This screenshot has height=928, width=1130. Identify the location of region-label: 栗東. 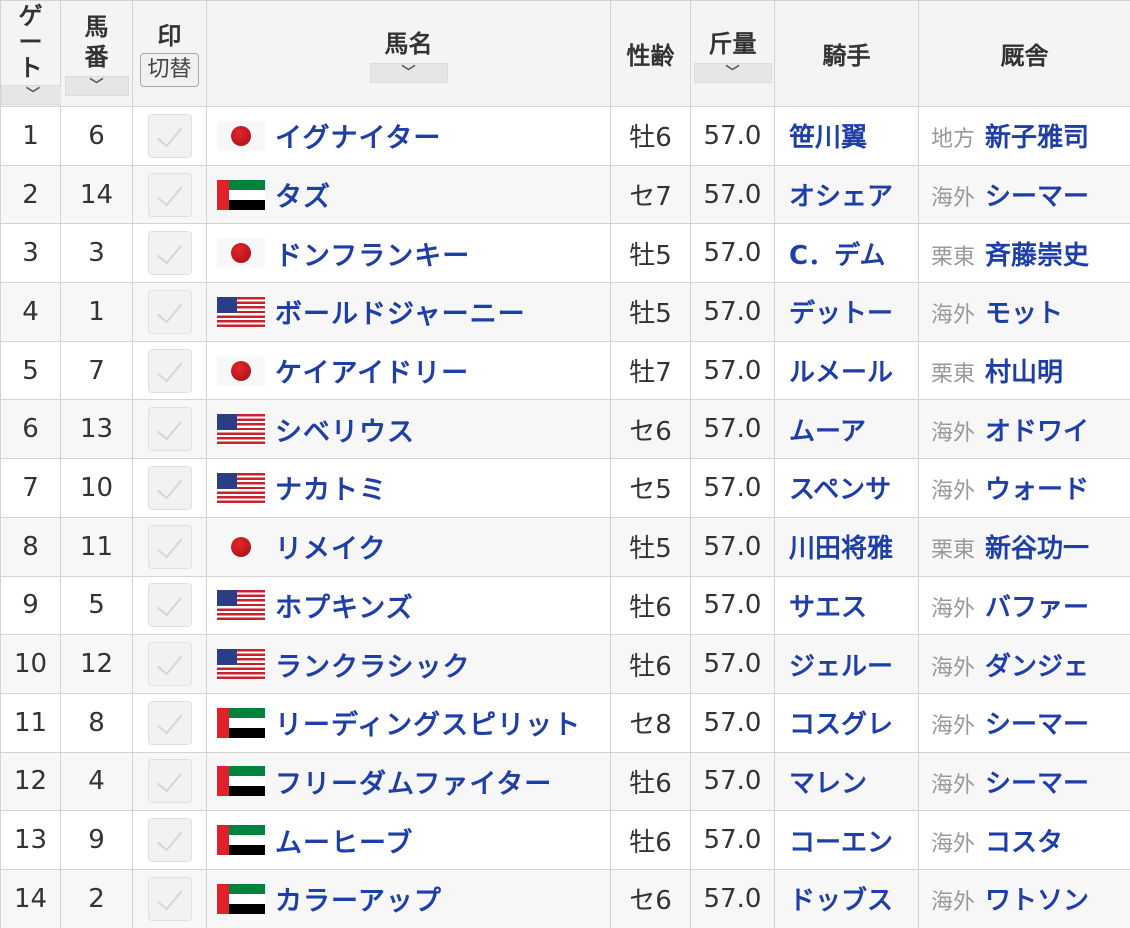
(953, 257).